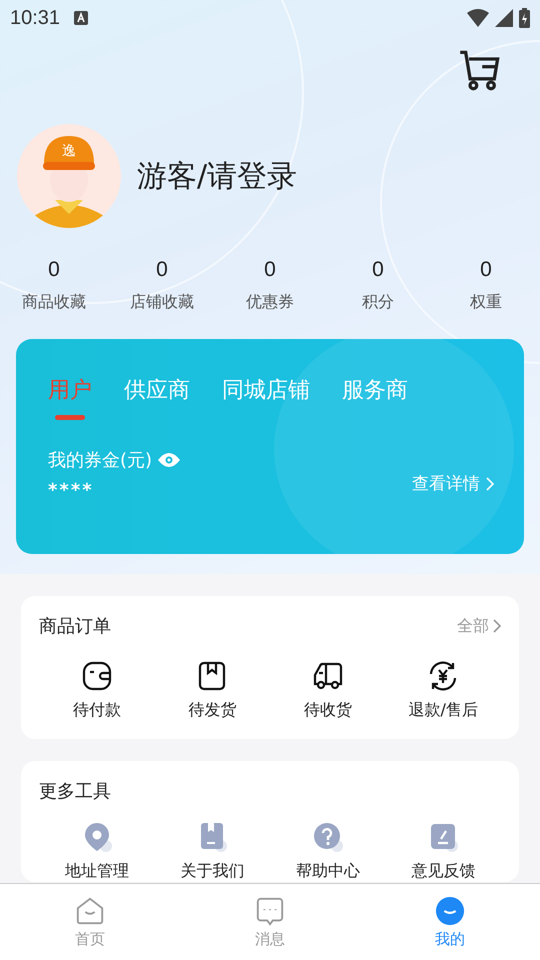 The width and height of the screenshot is (540, 960). What do you see at coordinates (100, 460) in the screenshot?
I see `balance-label: 我的券金(元)` at bounding box center [100, 460].